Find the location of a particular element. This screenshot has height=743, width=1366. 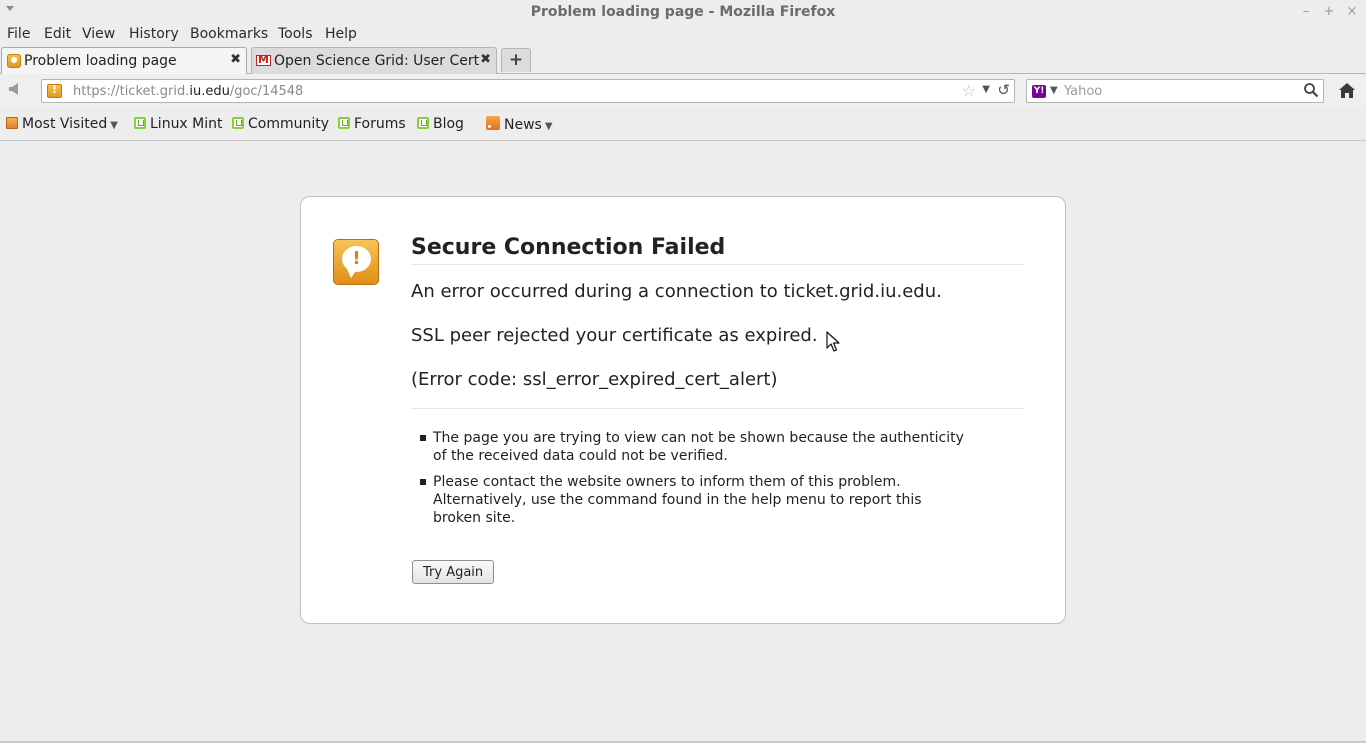

bookmark-linux-mint: Linux Mint is located at coordinates (178, 124).